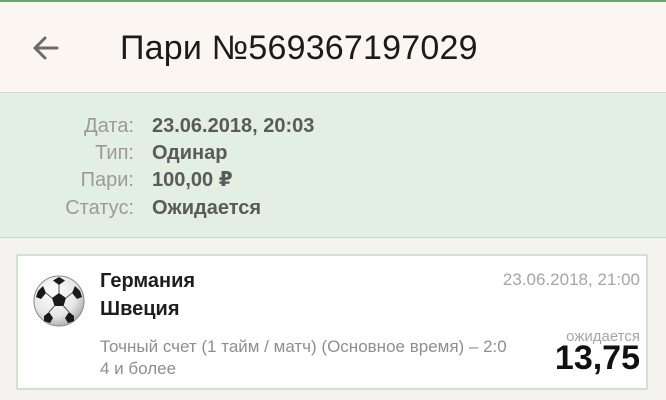  What do you see at coordinates (207, 208) in the screenshot?
I see `detail-value: Ожидается` at bounding box center [207, 208].